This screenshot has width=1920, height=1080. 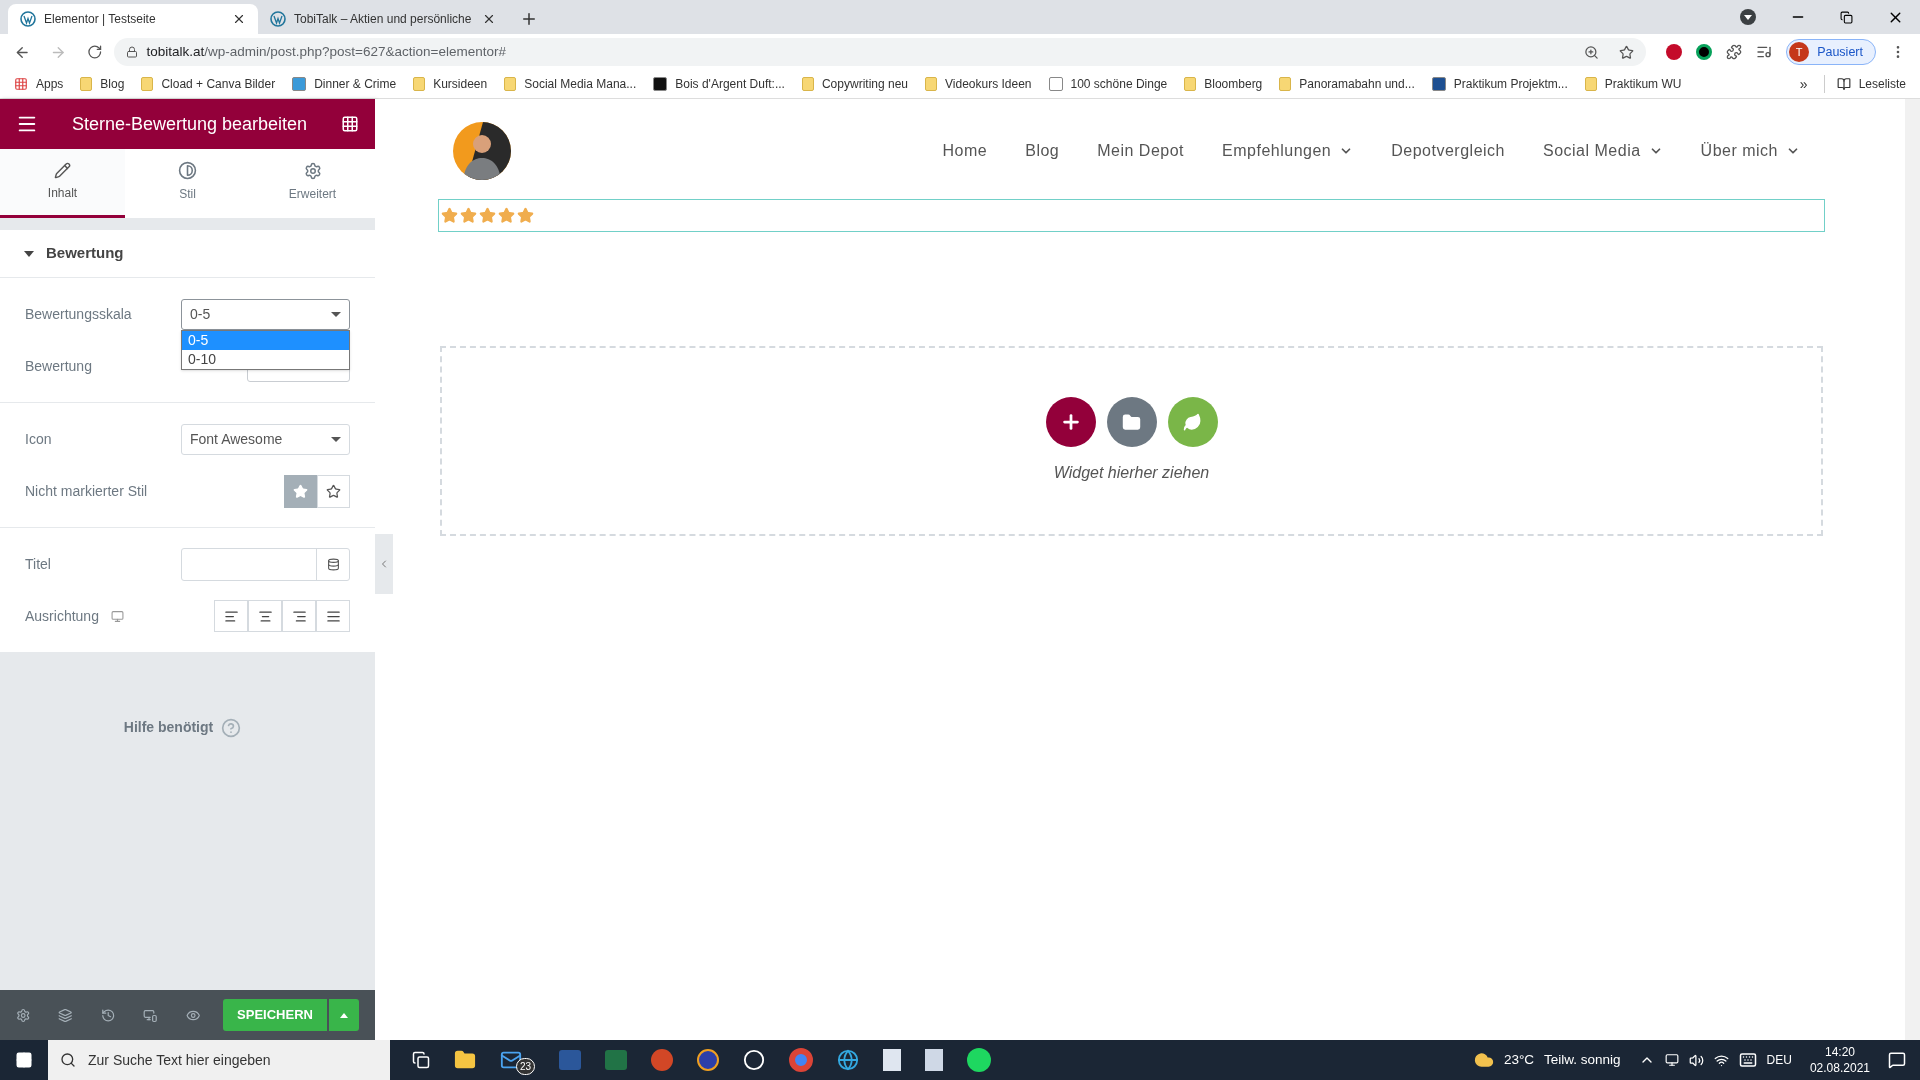 I want to click on bookmark-item: Kursideen, so click(x=450, y=84).